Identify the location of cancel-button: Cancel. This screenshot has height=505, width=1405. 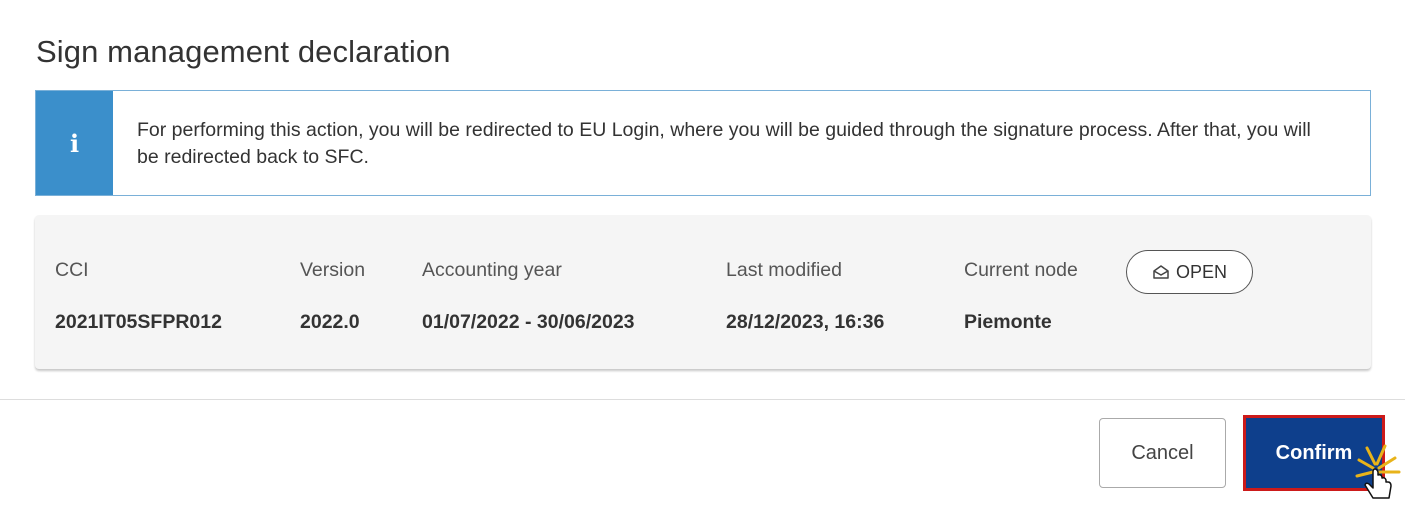
(1162, 453).